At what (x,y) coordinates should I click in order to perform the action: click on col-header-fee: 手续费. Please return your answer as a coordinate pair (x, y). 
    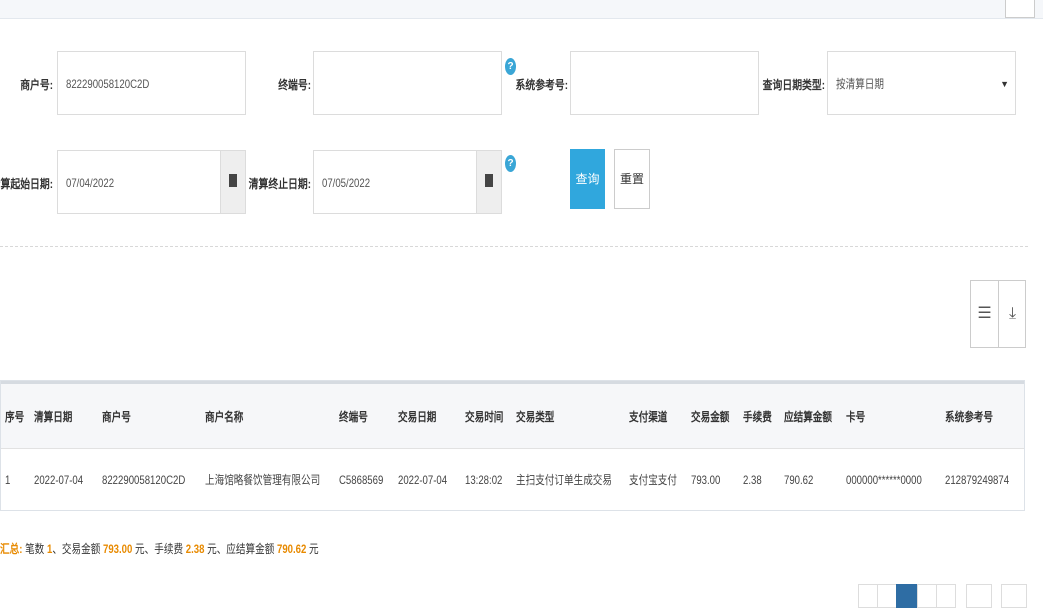
    Looking at the image, I should click on (757, 416).